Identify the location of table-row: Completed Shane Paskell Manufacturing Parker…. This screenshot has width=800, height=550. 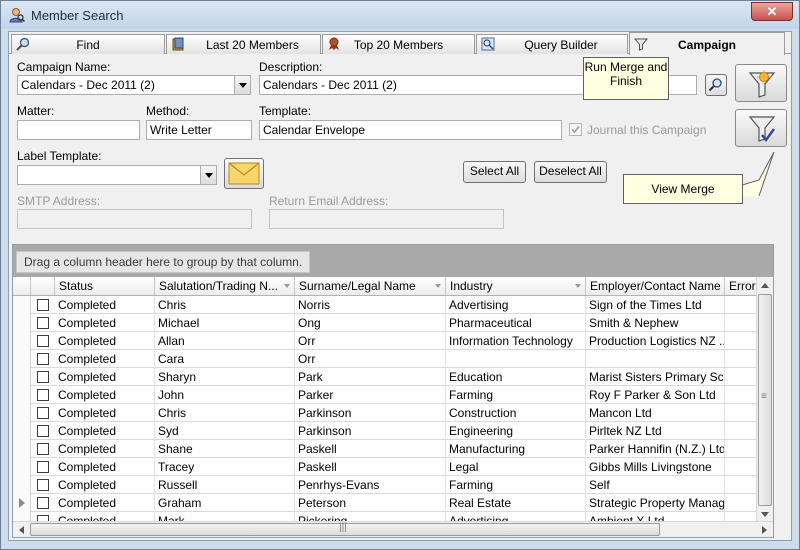
(393, 449).